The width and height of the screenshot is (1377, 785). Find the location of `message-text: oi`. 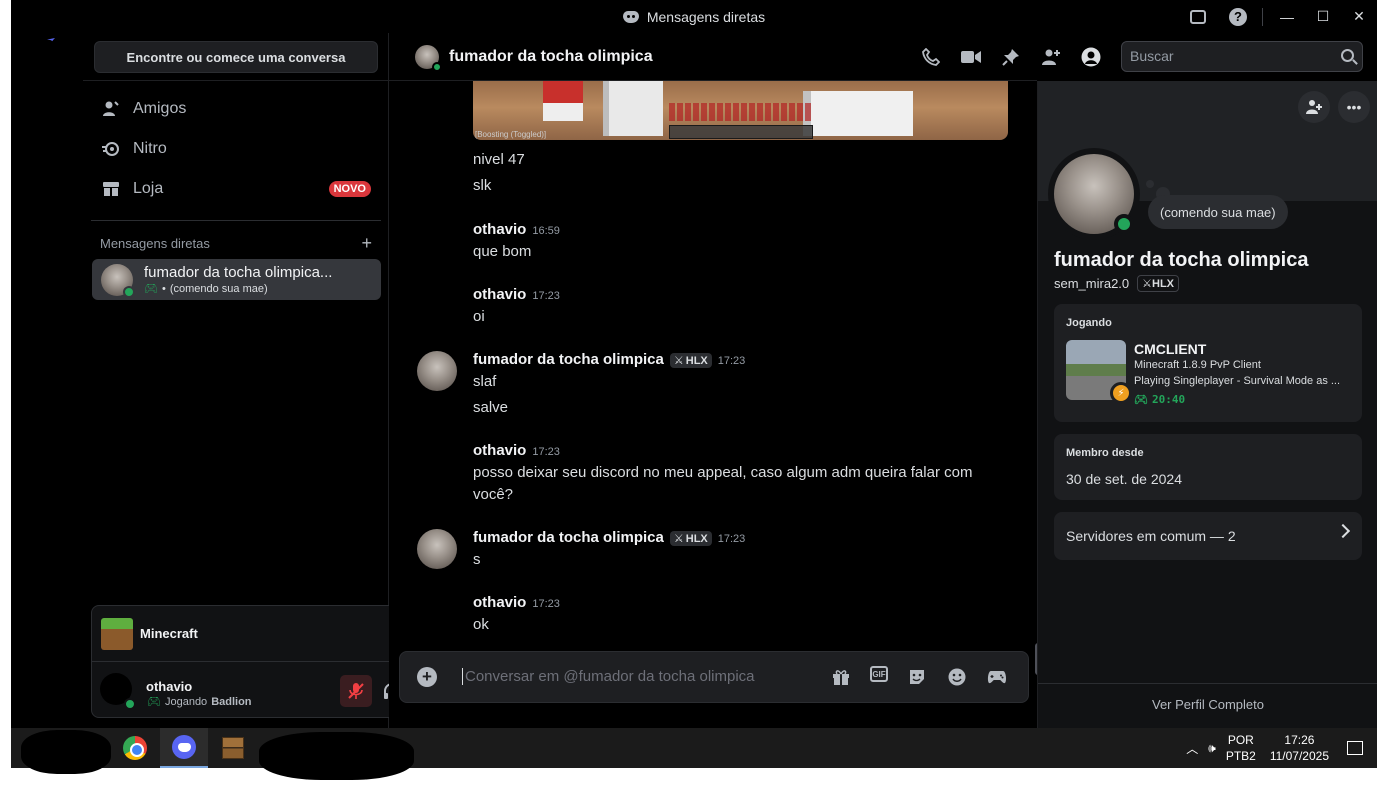

message-text: oi is located at coordinates (479, 316).